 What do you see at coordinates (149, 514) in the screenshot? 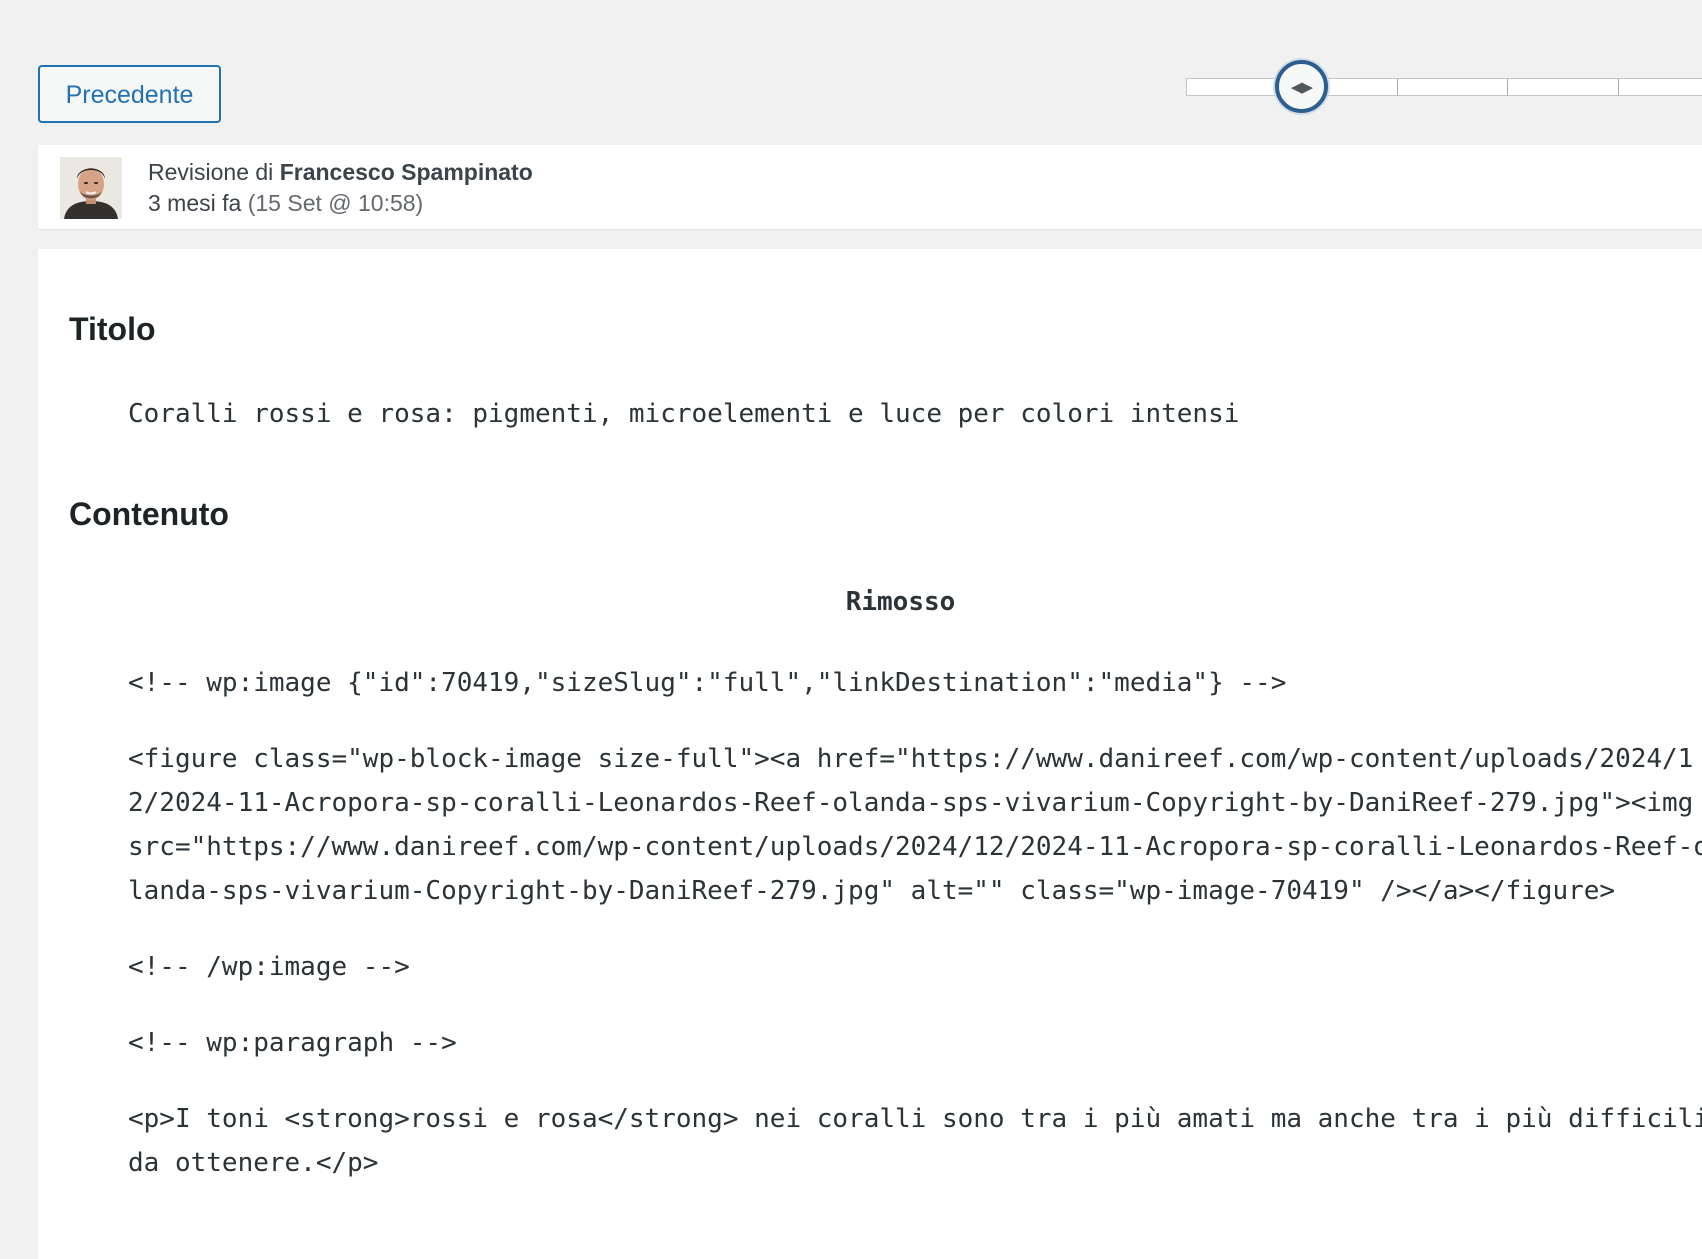
I see `content-heading: Contenuto` at bounding box center [149, 514].